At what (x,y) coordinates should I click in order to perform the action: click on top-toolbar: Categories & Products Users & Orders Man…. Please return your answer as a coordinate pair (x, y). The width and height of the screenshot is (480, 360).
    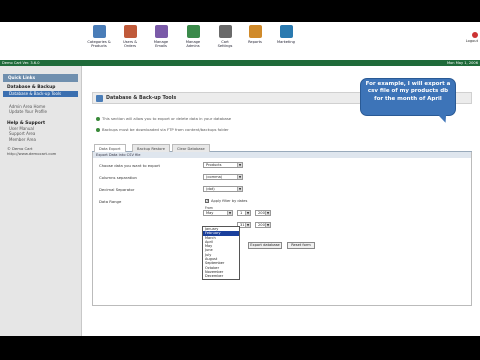
    Looking at the image, I should click on (240, 41).